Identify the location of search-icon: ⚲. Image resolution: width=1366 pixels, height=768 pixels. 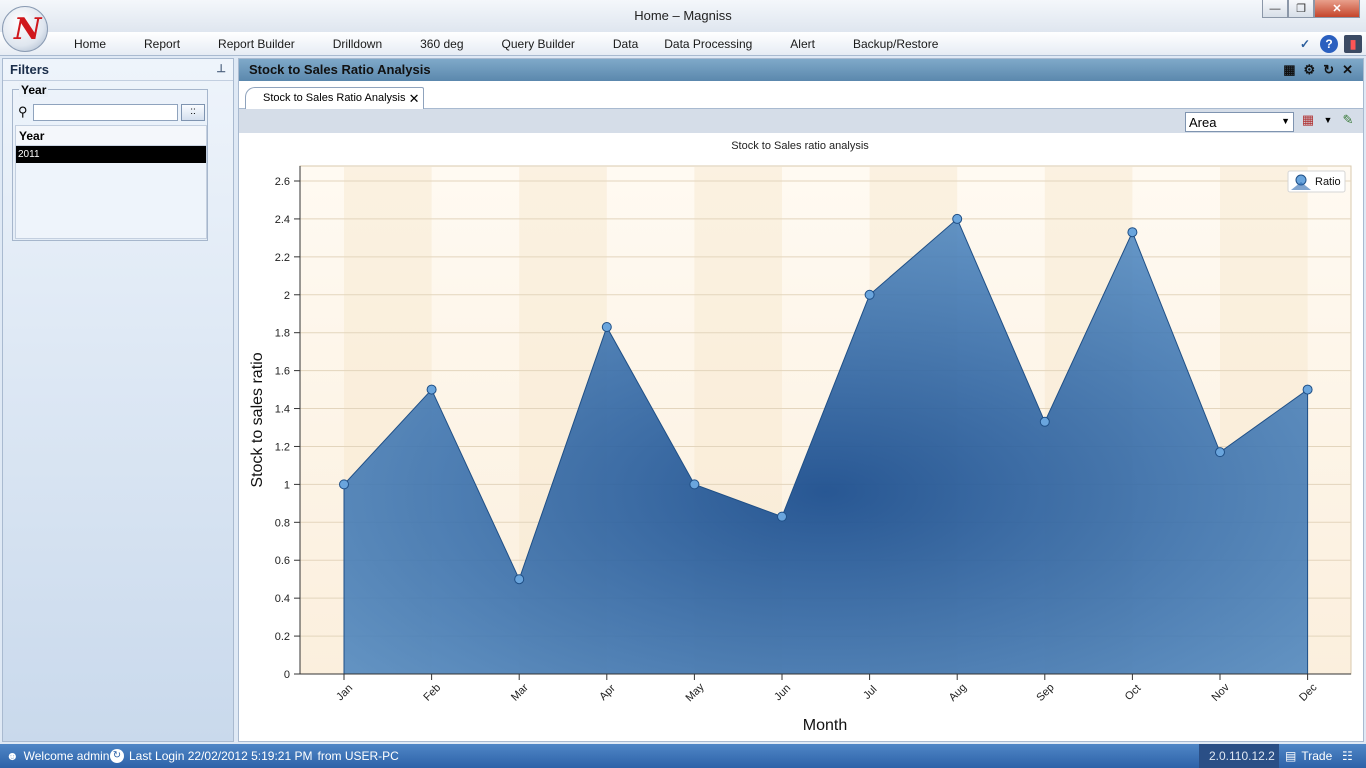
(23, 111).